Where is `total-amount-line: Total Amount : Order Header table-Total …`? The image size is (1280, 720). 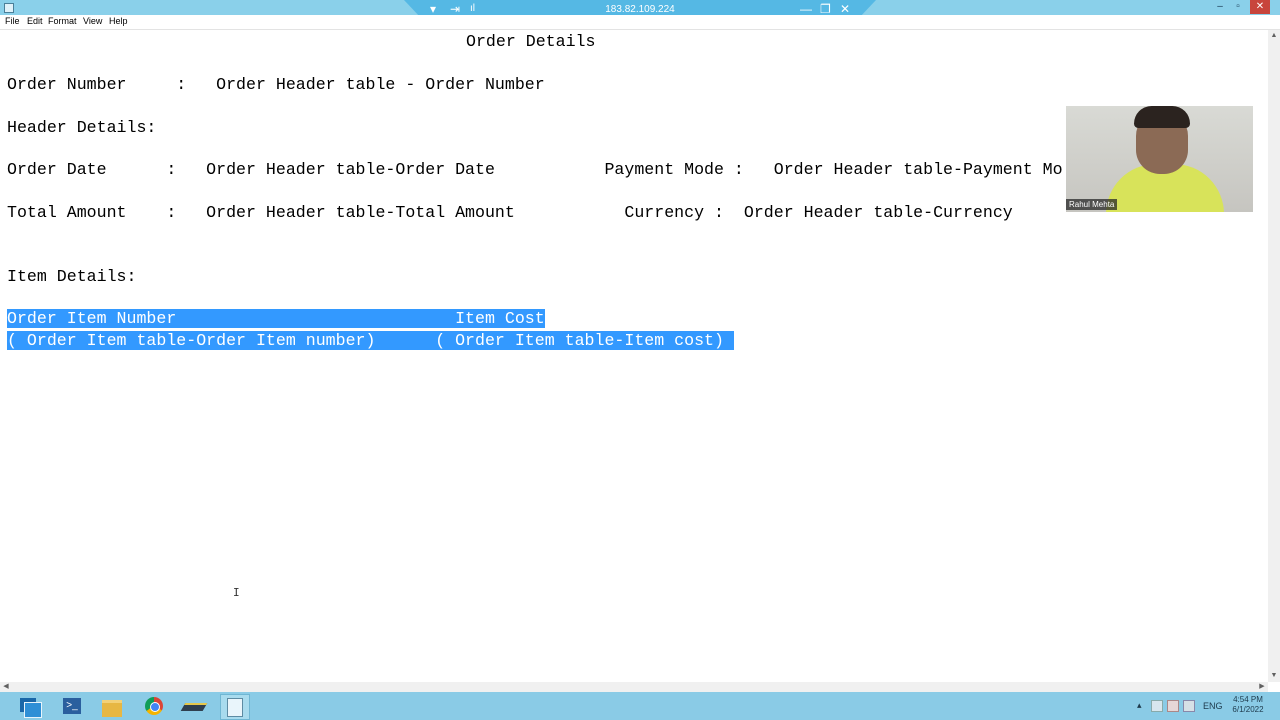 total-amount-line: Total Amount : Order Header table-Total … is located at coordinates (510, 212).